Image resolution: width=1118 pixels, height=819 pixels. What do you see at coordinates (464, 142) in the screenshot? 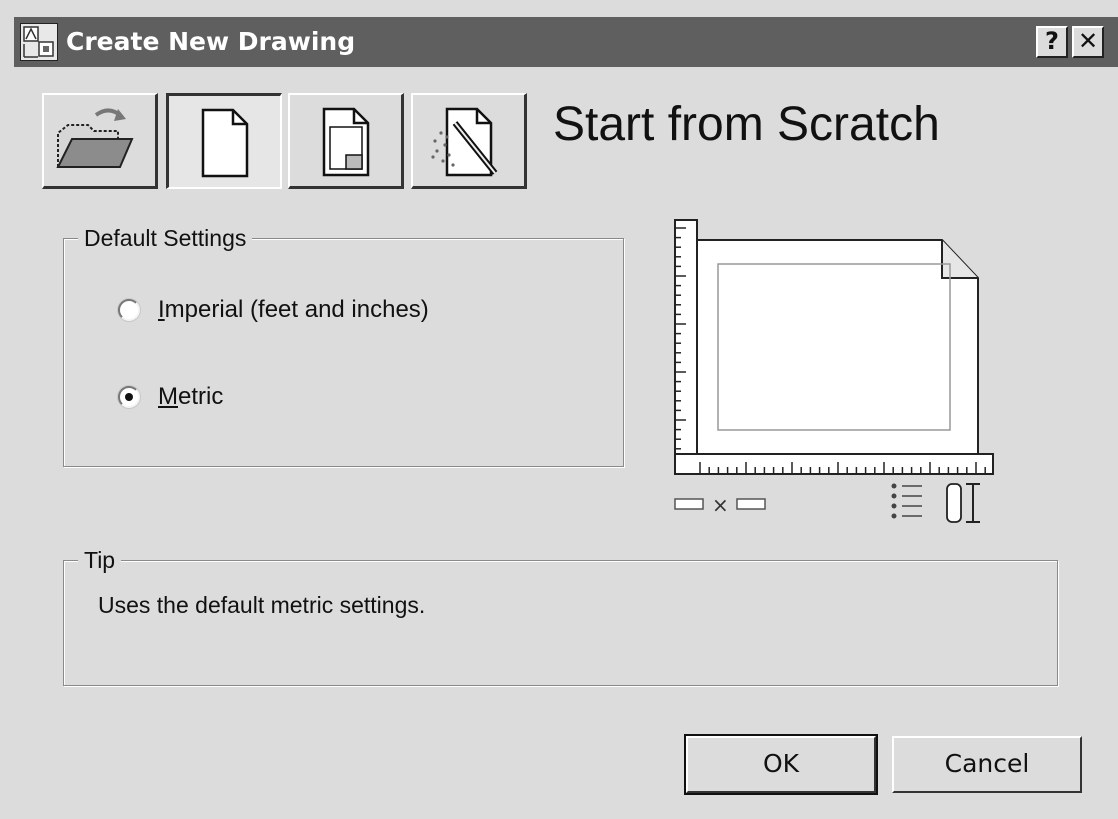
I see `wizard-wand-icon` at bounding box center [464, 142].